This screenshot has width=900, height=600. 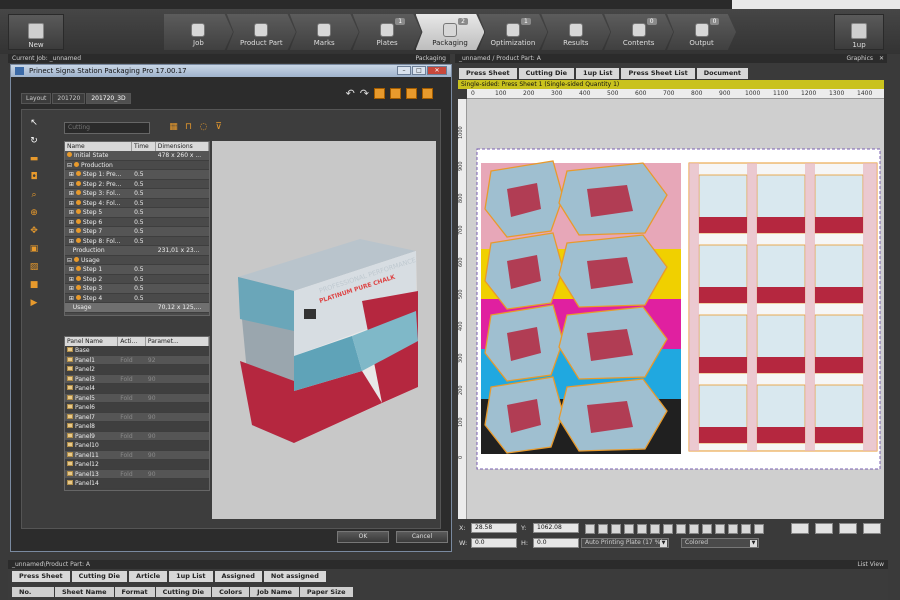 I want to click on col-sheet-name: Sheet Name, so click(x=84, y=592).